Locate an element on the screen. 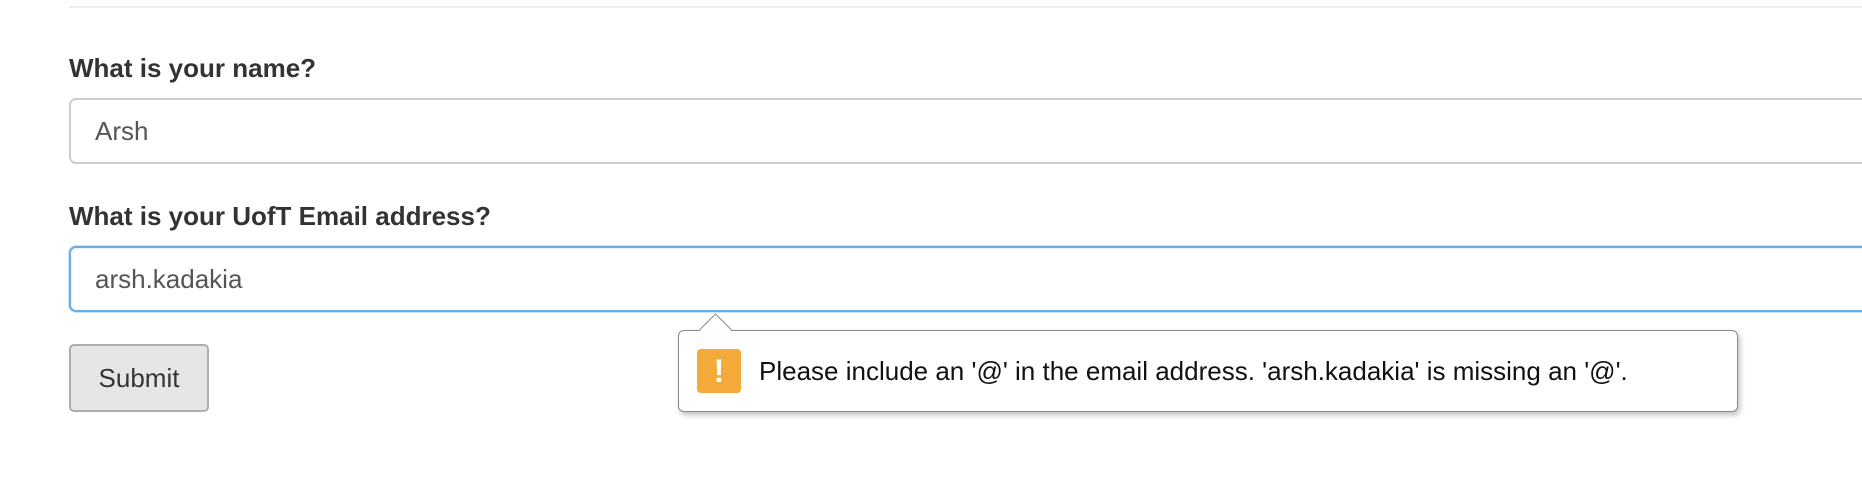 The height and width of the screenshot is (486, 1862). tooltip-arrow is located at coordinates (715, 329).